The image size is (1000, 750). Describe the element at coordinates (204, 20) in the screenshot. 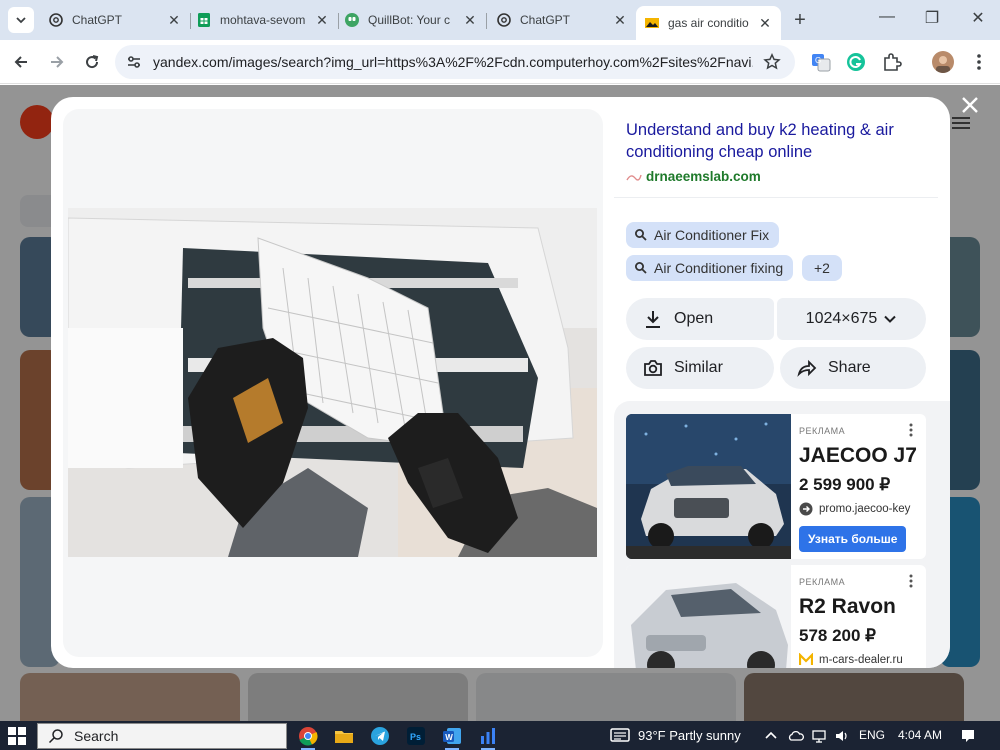

I see `google-sheets-icon` at that location.